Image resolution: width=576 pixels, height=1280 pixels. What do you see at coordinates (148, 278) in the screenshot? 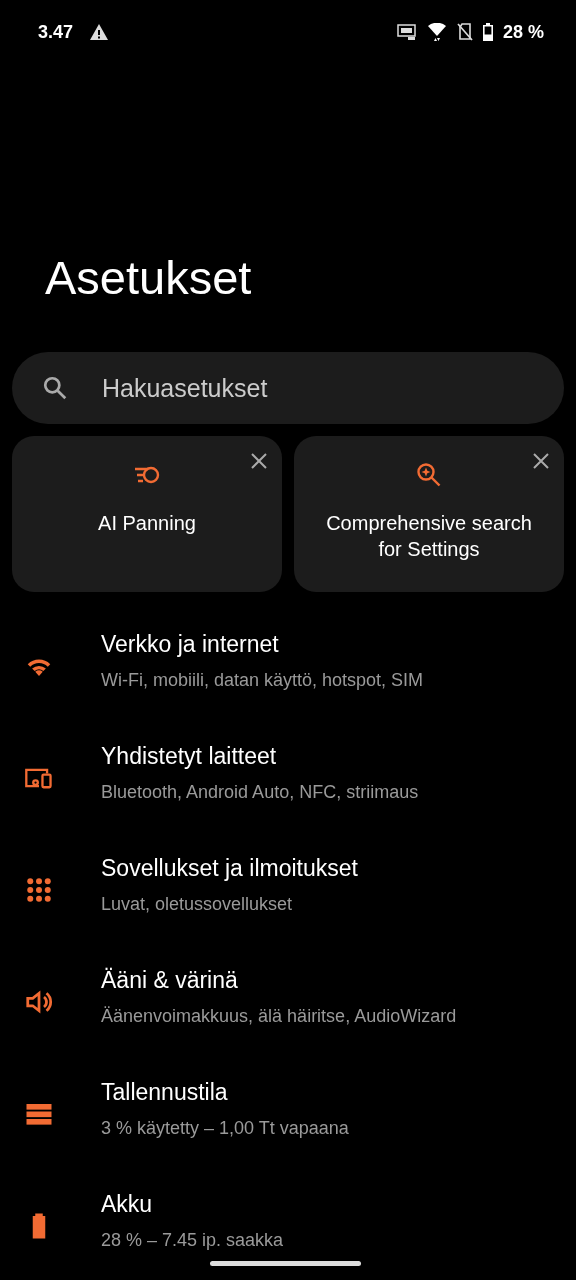
I see `page-title: Asetukset` at bounding box center [148, 278].